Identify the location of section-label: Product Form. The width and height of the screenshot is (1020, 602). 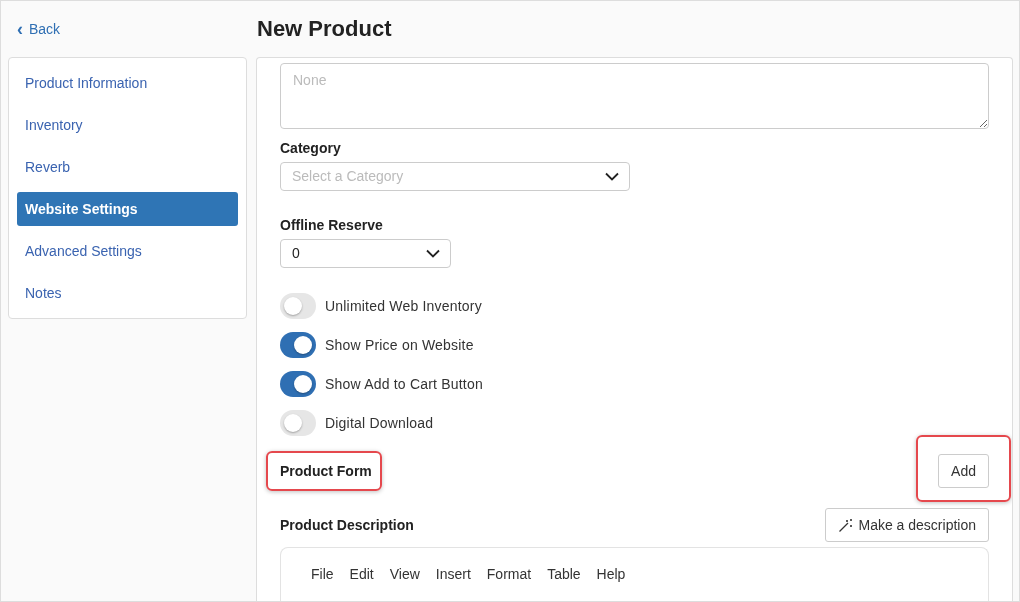
(326, 471).